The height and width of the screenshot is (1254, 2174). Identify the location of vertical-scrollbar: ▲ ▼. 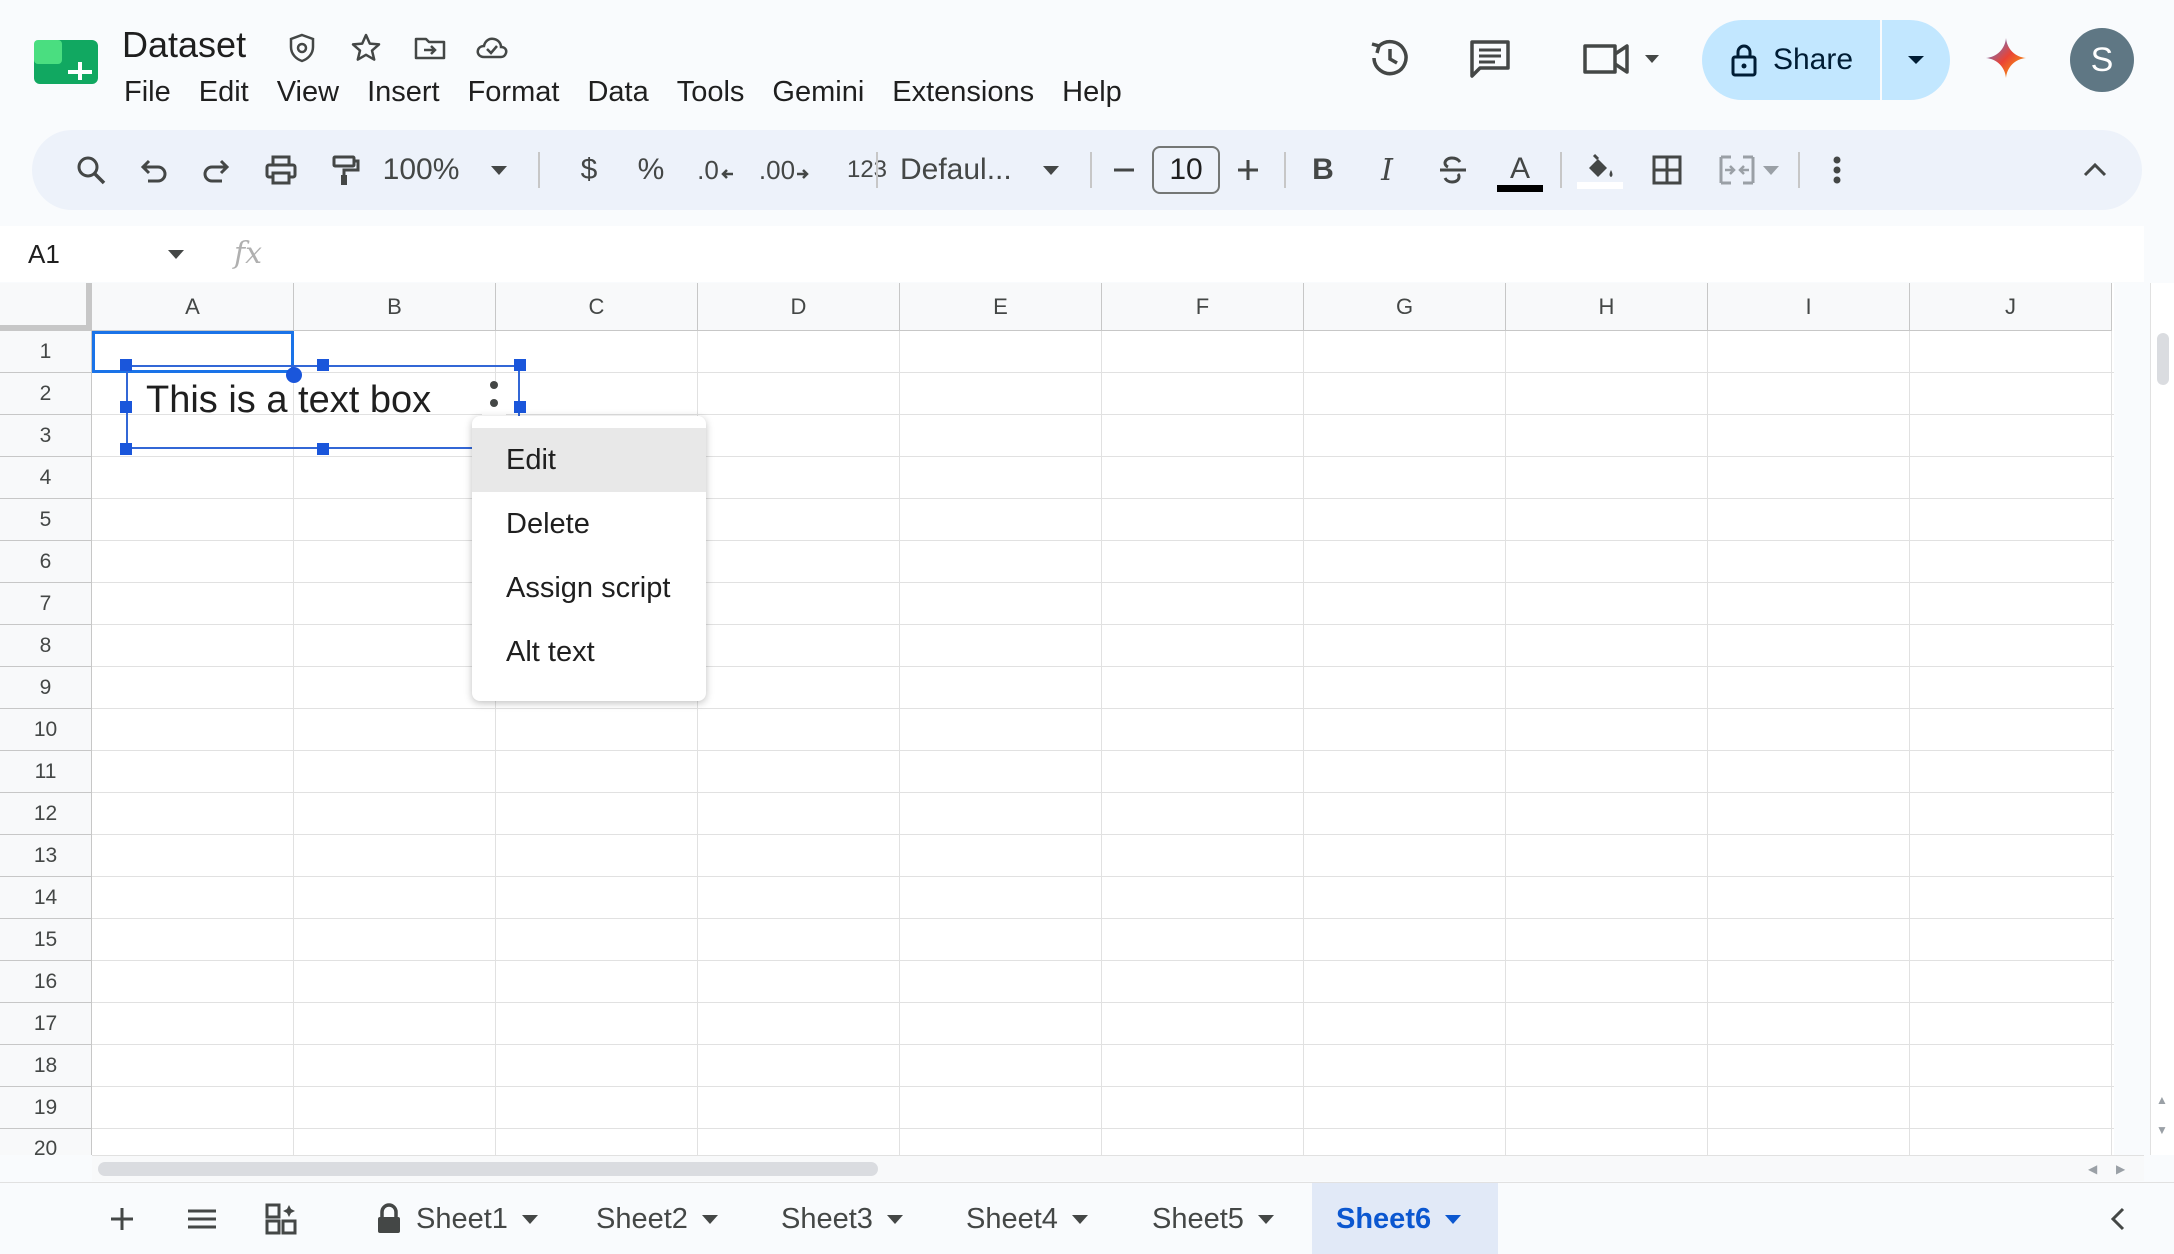
(2162, 719).